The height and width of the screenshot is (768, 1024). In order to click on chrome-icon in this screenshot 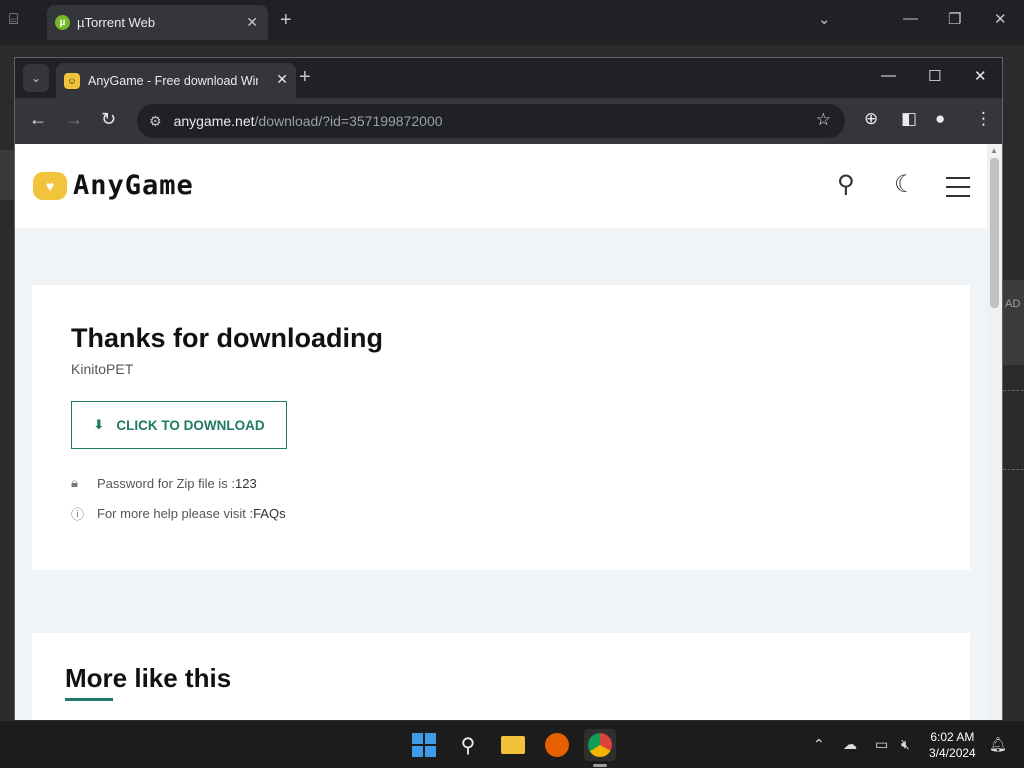, I will do `click(600, 745)`.